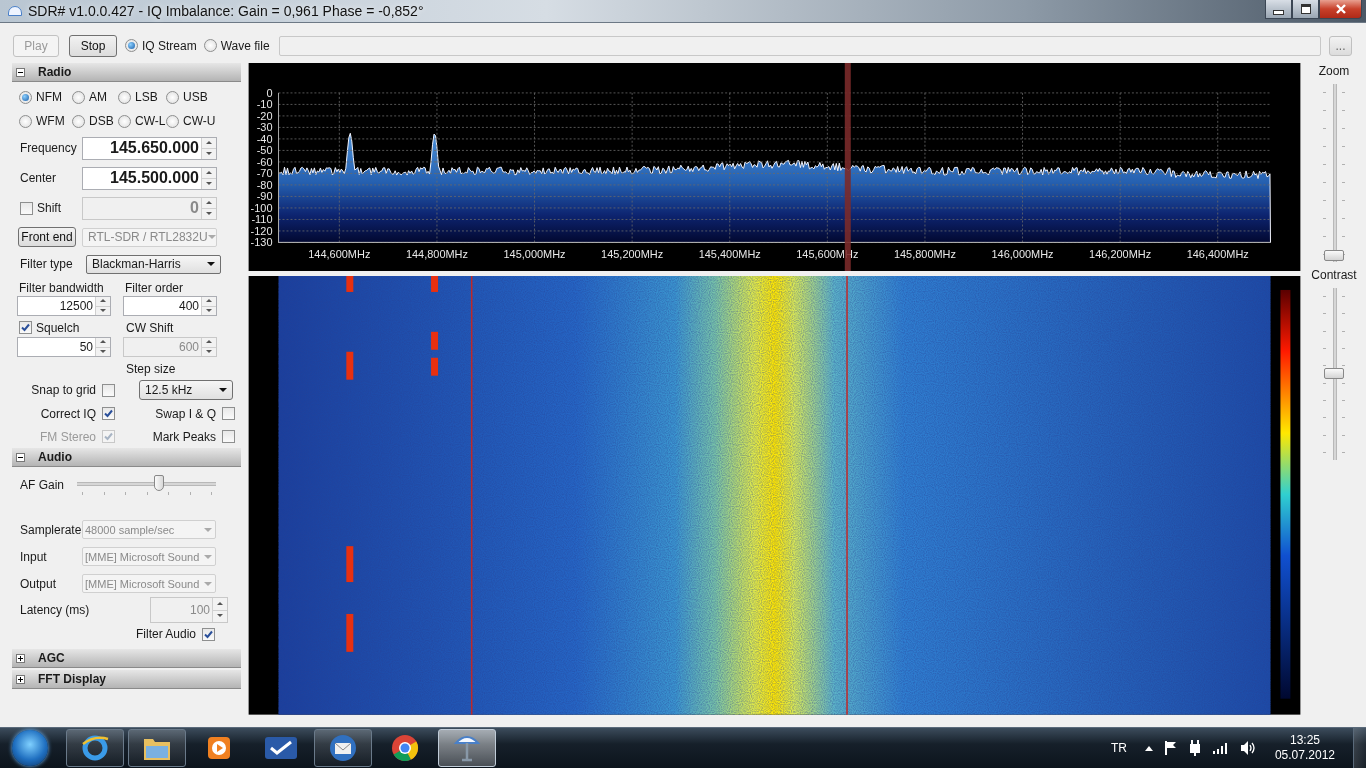  I want to click on shift-label: Shift, so click(49, 208).